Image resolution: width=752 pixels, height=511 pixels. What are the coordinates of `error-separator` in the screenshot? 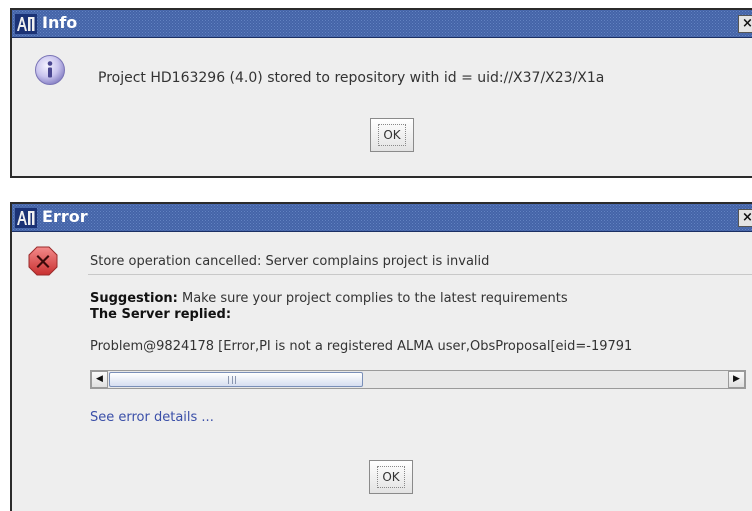 It's located at (420, 274).